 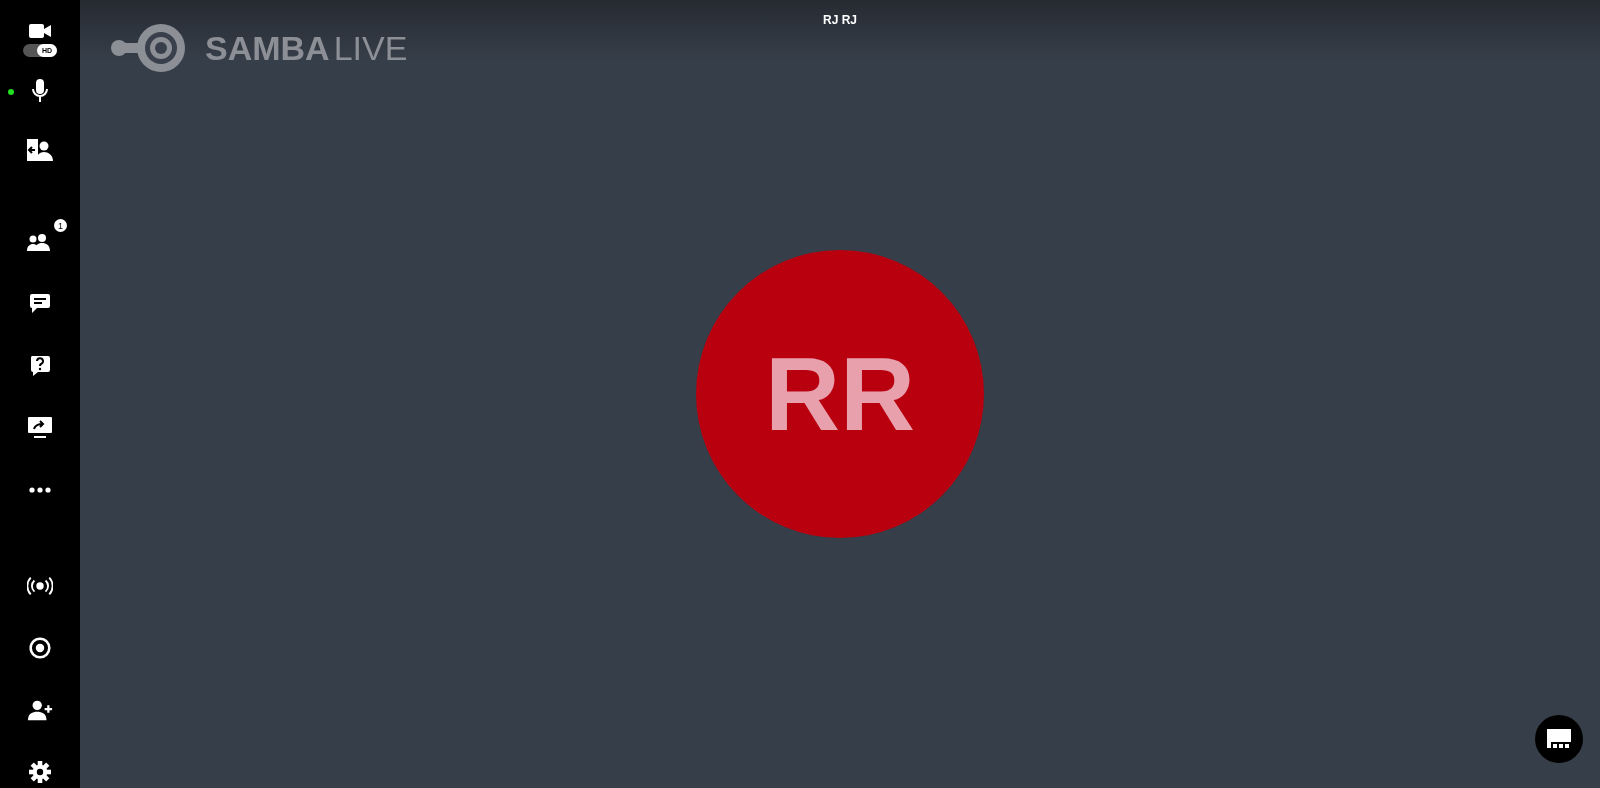 I want to click on camera-icon, so click(x=40, y=31).